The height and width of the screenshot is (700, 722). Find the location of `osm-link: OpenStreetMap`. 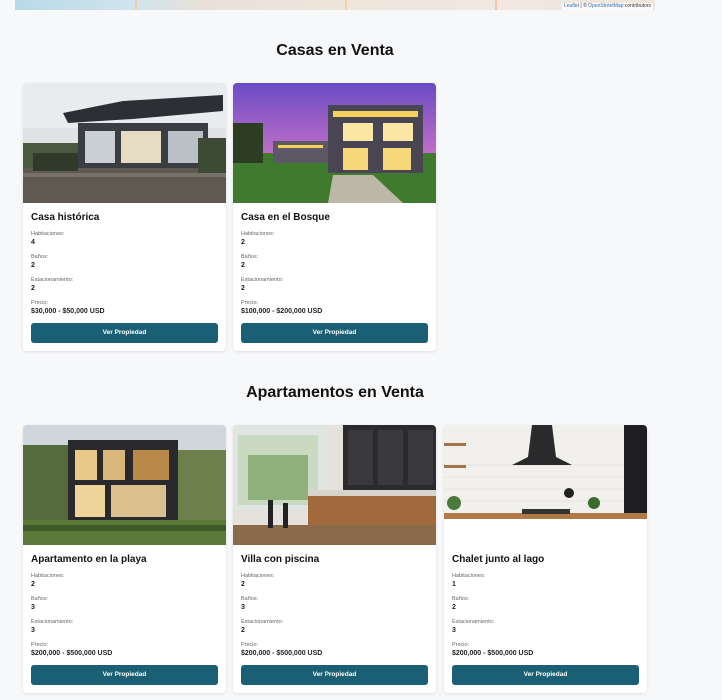

osm-link: OpenStreetMap is located at coordinates (605, 6).